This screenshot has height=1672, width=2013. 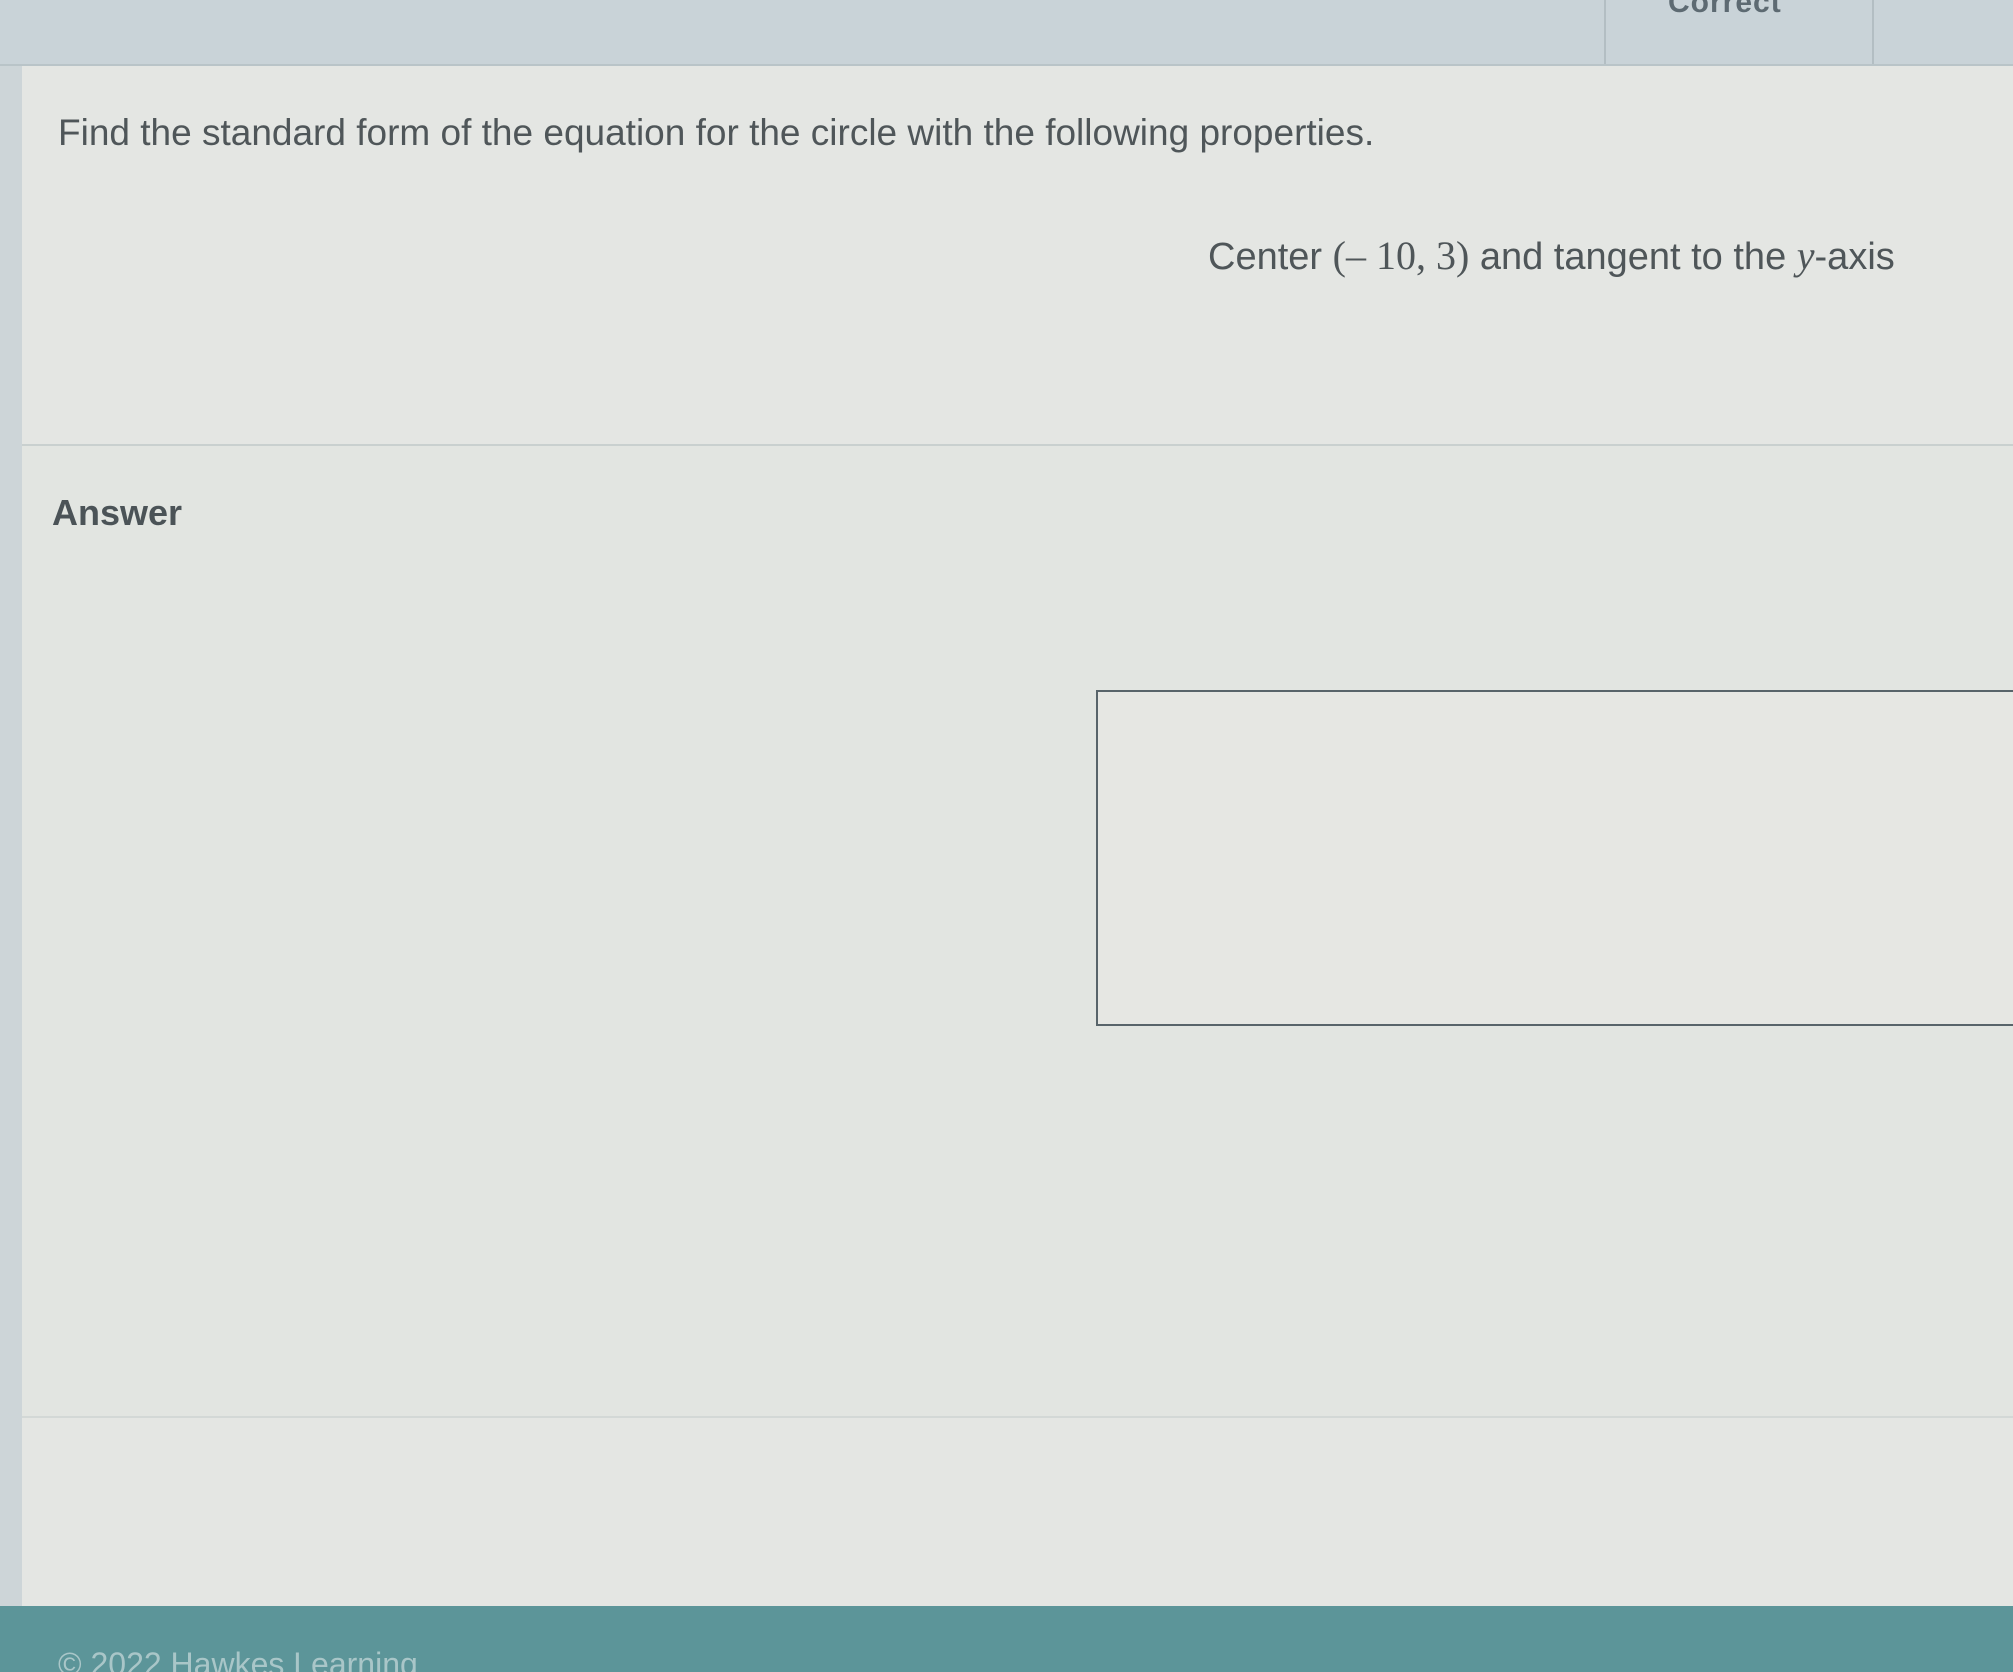 What do you see at coordinates (1006, 33) in the screenshot?
I see `top-bar: Correct` at bounding box center [1006, 33].